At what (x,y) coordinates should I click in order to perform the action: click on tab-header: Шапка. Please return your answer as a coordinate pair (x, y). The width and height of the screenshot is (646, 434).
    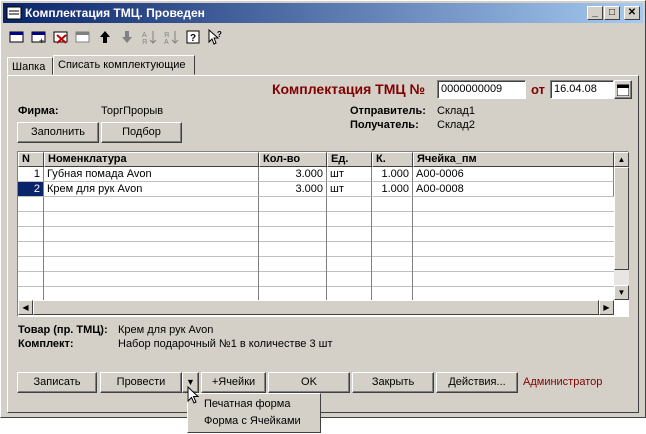
    Looking at the image, I should click on (30, 66).